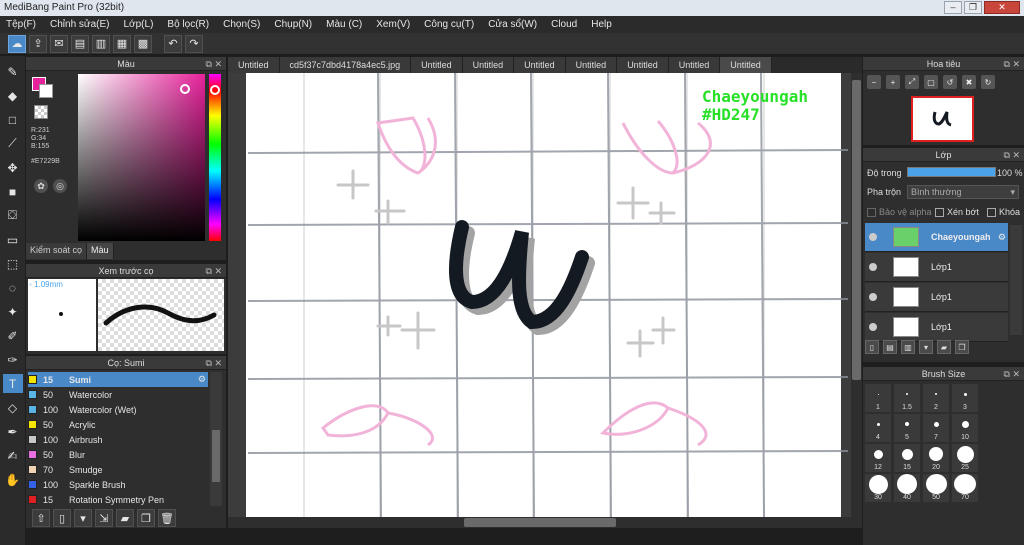  What do you see at coordinates (393, 24) in the screenshot?
I see `menu-view: Xem(V)` at bounding box center [393, 24].